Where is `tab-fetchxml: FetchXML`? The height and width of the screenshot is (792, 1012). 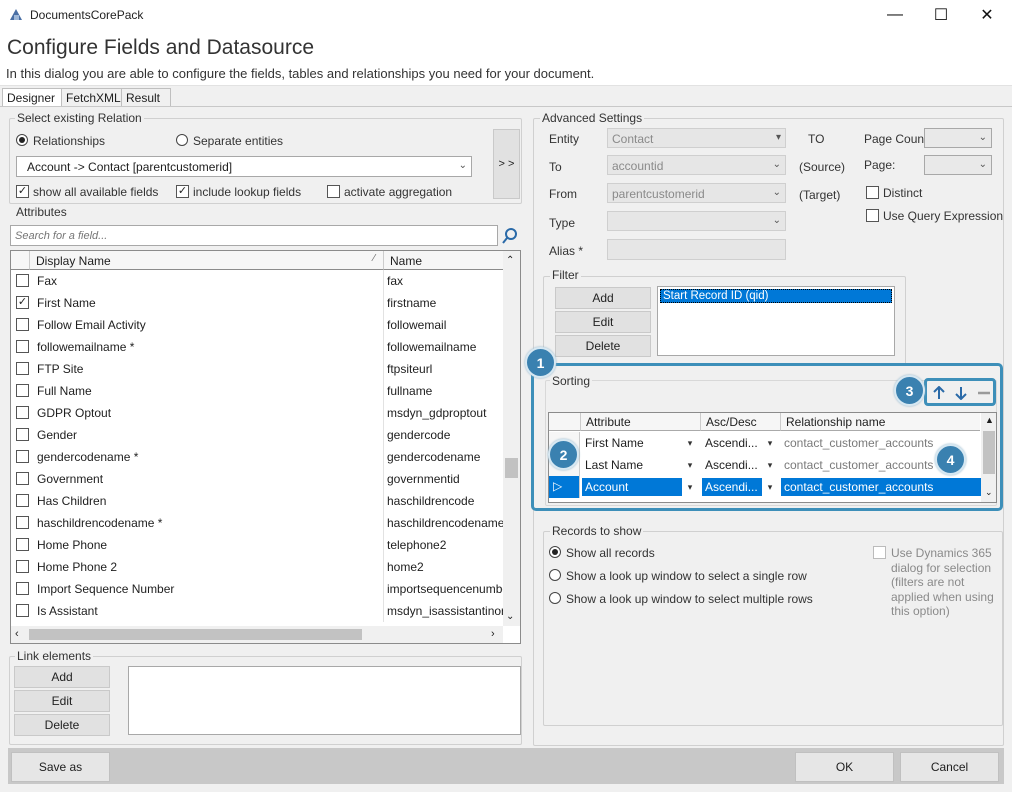 tab-fetchxml: FetchXML is located at coordinates (91, 97).